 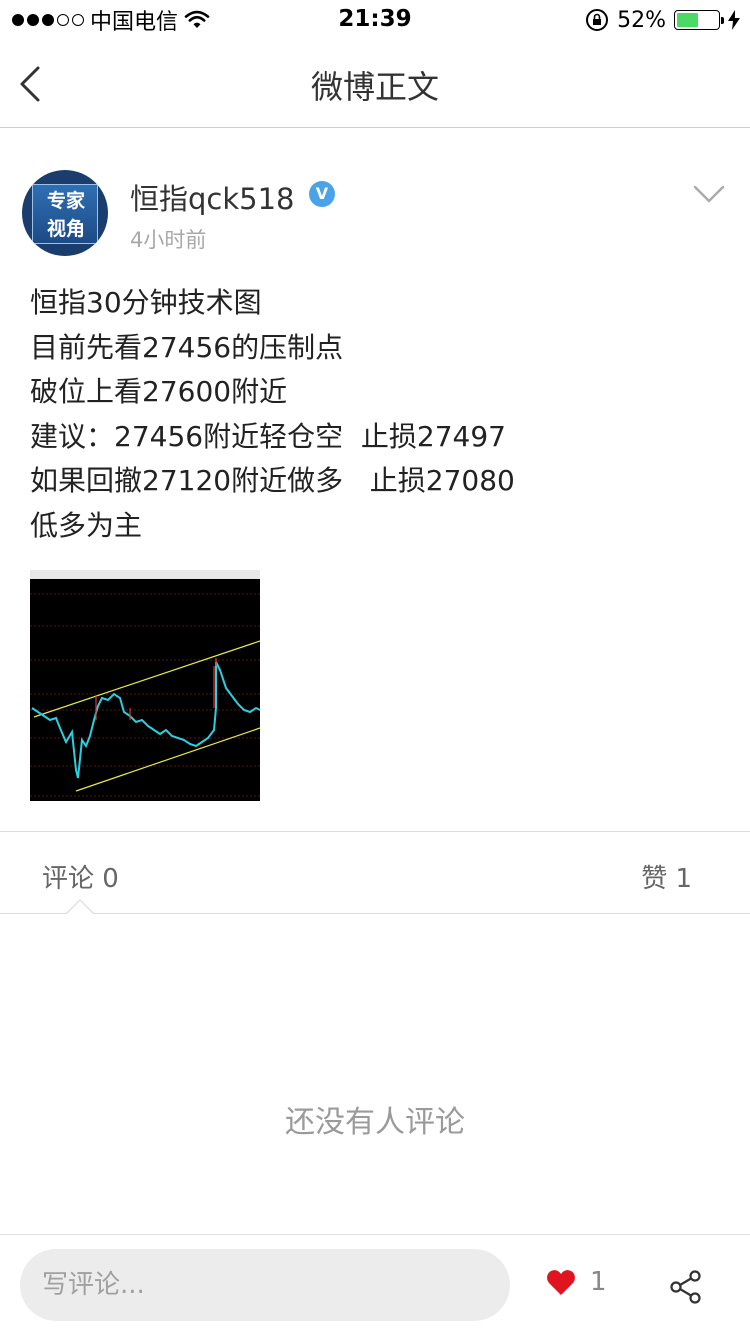 I want to click on avatar: 专家 视角, so click(x=65, y=213).